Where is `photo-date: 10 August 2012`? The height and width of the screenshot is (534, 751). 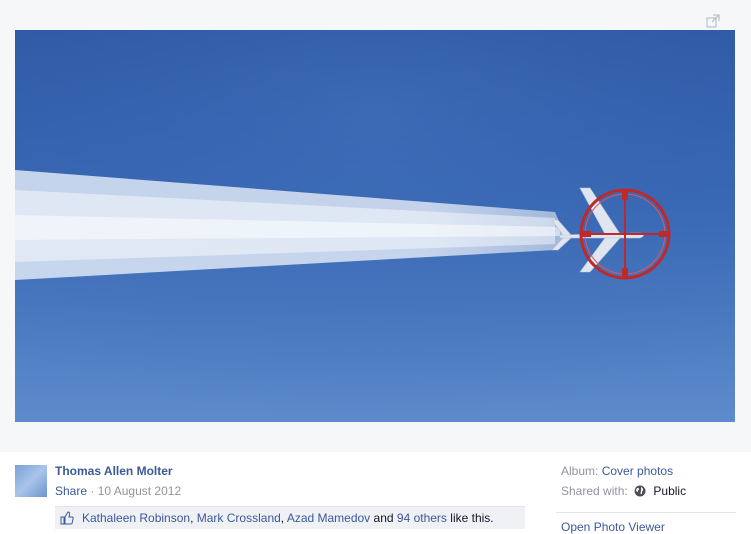
photo-date: 10 August 2012 is located at coordinates (139, 491).